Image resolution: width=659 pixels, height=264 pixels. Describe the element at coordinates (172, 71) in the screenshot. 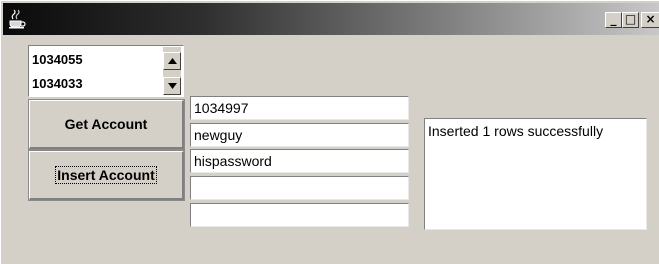

I see `list-scrollbar` at that location.